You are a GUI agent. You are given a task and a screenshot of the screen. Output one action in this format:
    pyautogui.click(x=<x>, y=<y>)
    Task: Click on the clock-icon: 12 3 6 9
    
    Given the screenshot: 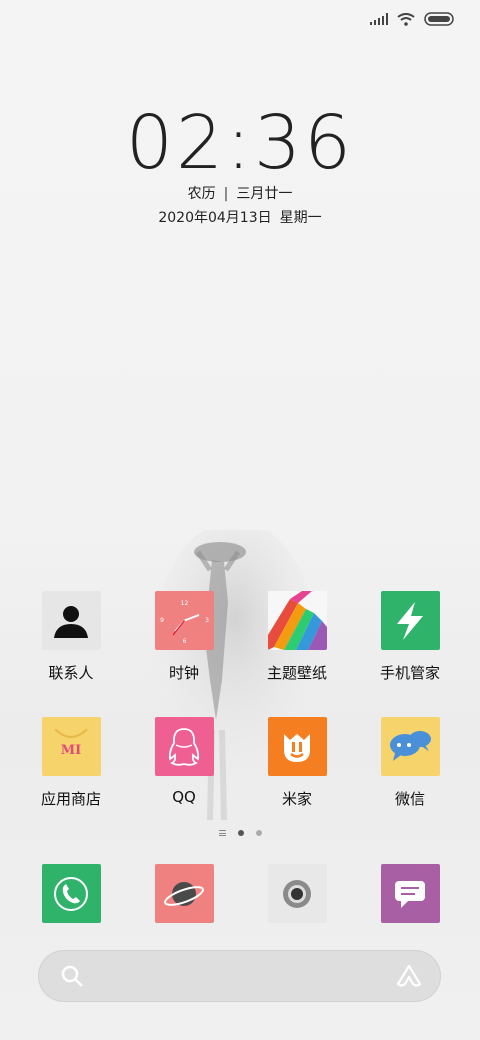 What is the action you would take?
    pyautogui.click(x=184, y=620)
    